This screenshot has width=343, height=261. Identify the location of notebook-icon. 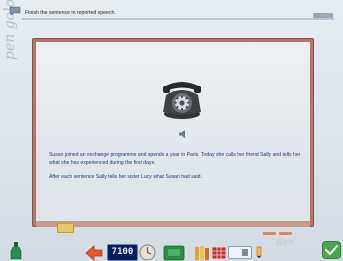
(174, 252).